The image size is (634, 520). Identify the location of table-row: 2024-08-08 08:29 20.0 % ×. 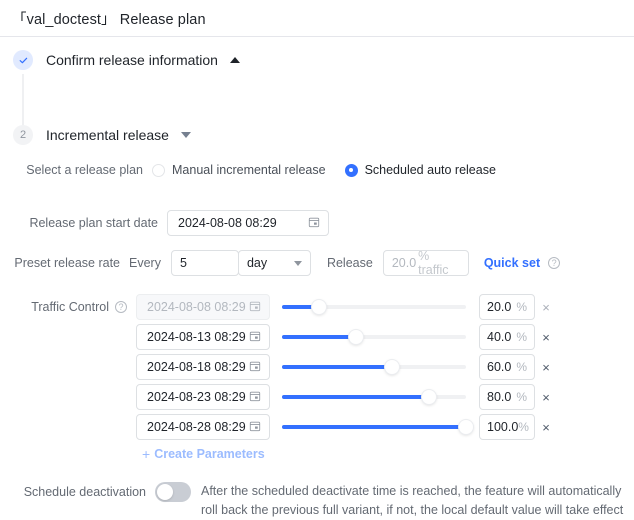
(346, 307).